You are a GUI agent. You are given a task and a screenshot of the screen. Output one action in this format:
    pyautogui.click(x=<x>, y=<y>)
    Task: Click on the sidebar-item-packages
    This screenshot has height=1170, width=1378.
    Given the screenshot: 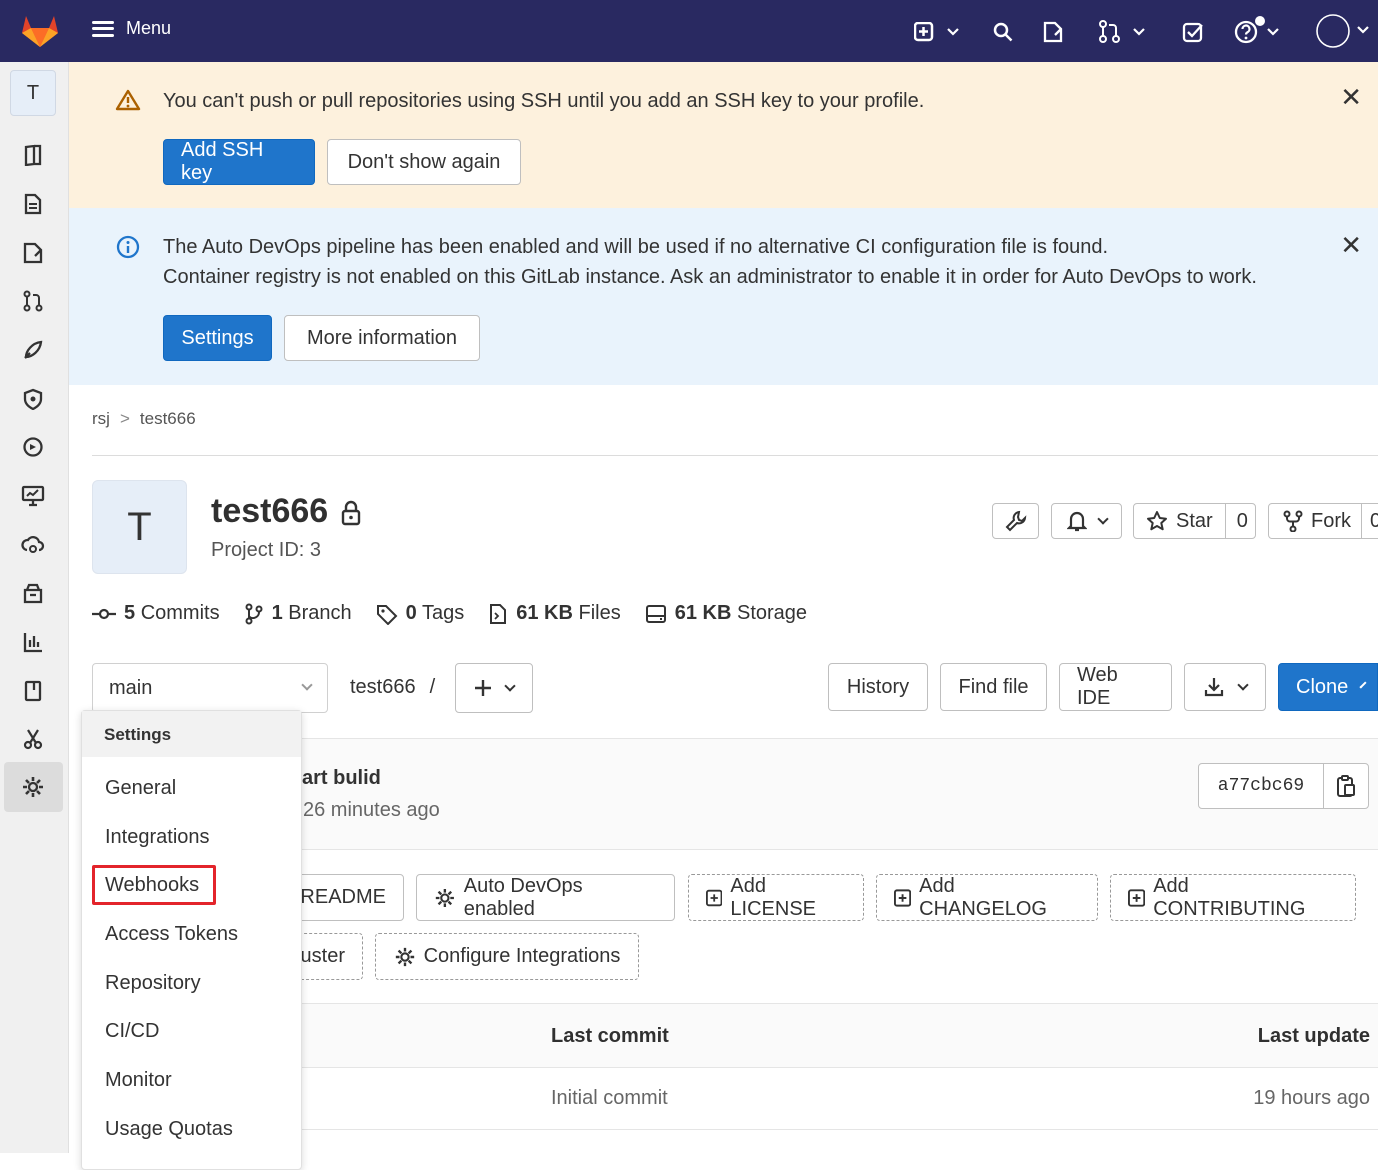 What is the action you would take?
    pyautogui.click(x=33, y=593)
    